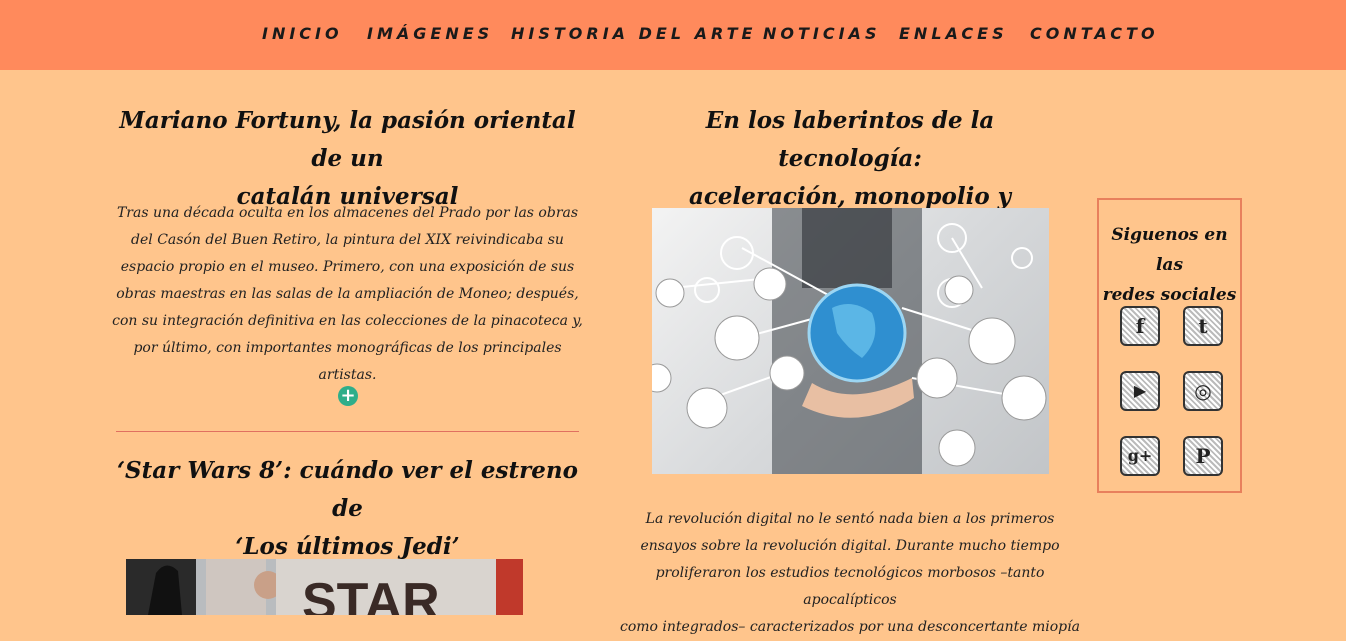 This screenshot has width=1346, height=641. I want to click on nav-imagenes: IMÁGENES, so click(430, 33).